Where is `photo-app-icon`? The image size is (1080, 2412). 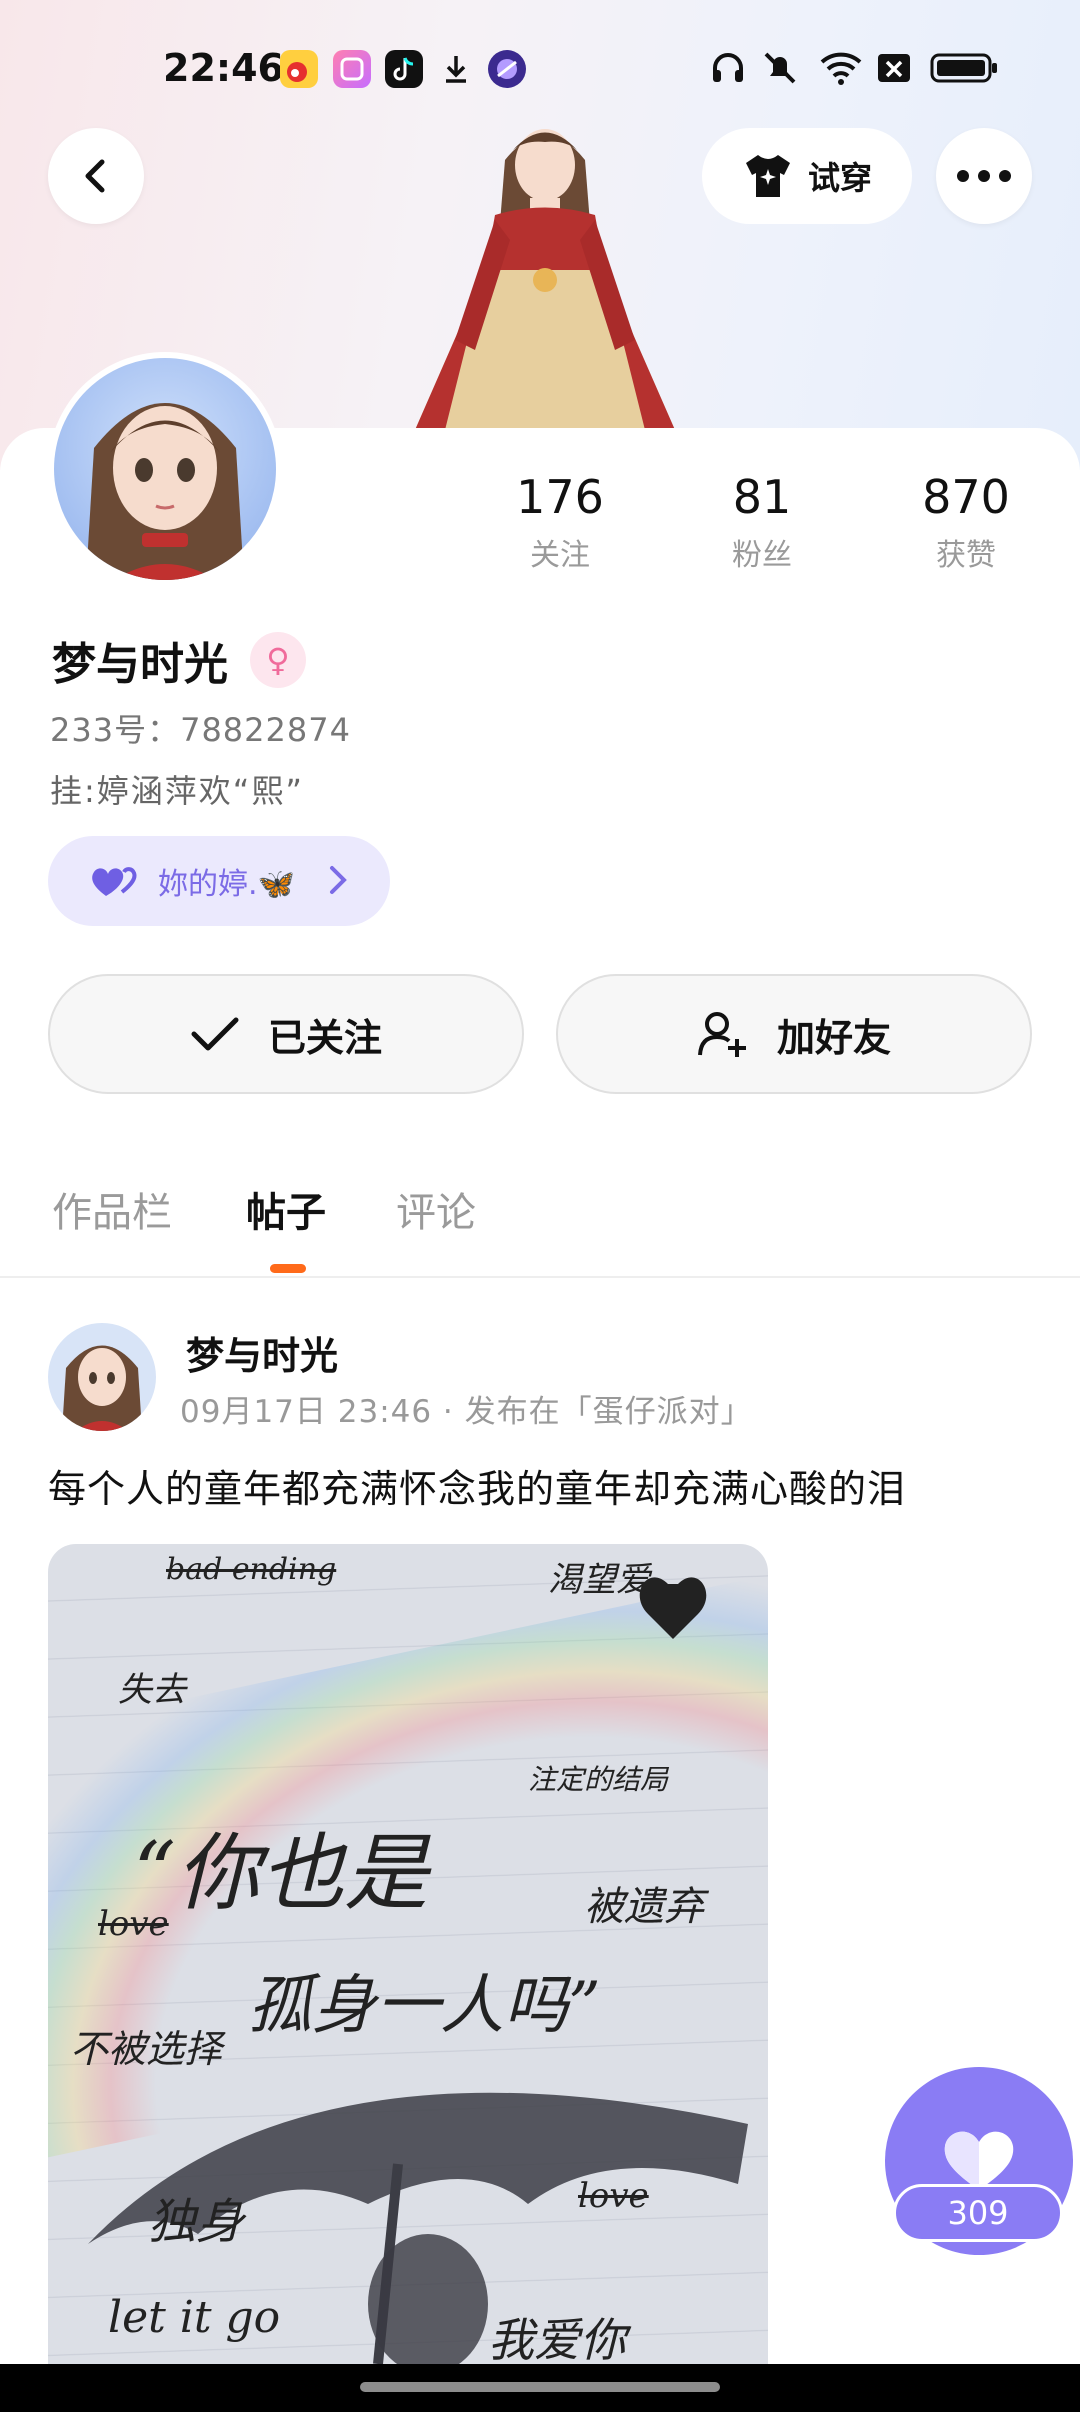
photo-app-icon is located at coordinates (352, 69).